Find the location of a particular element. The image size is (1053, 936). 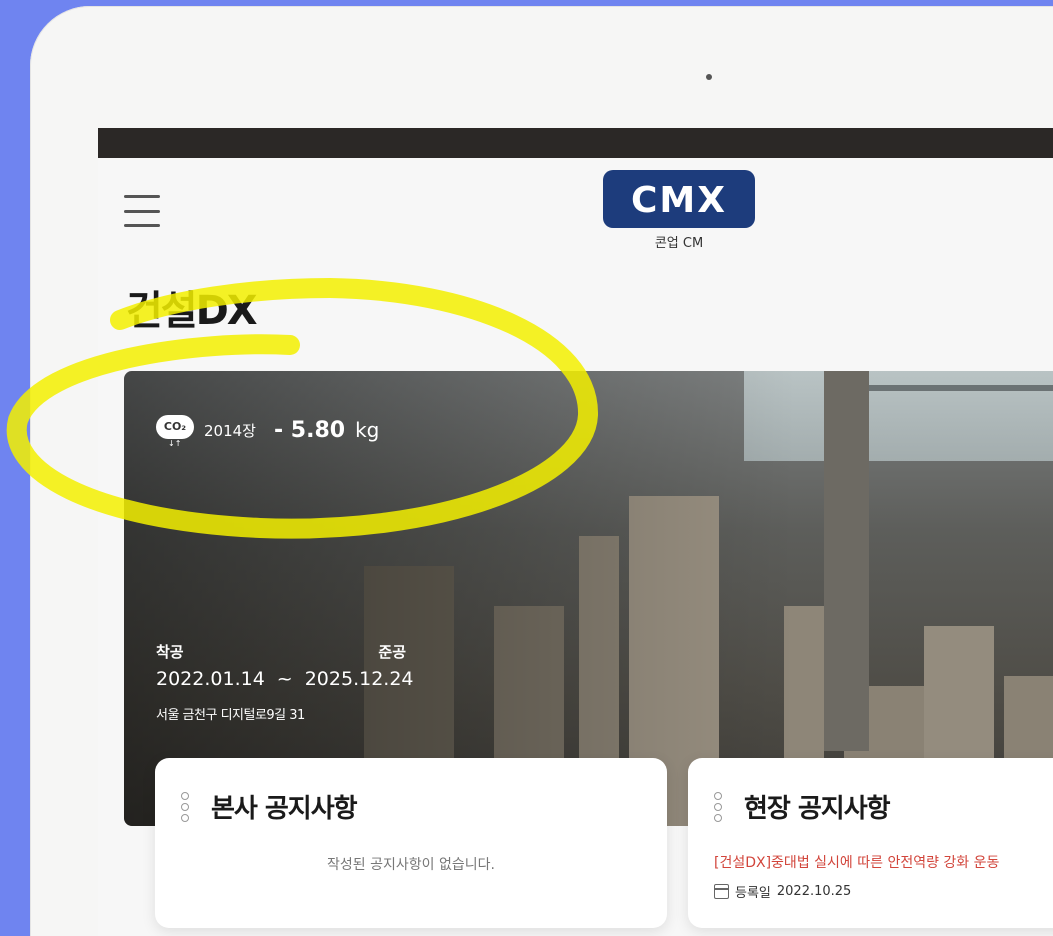

calendar-icon is located at coordinates (721, 891).